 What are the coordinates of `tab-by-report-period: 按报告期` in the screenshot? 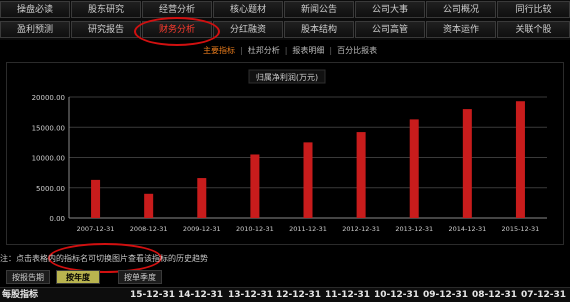 It's located at (28, 277).